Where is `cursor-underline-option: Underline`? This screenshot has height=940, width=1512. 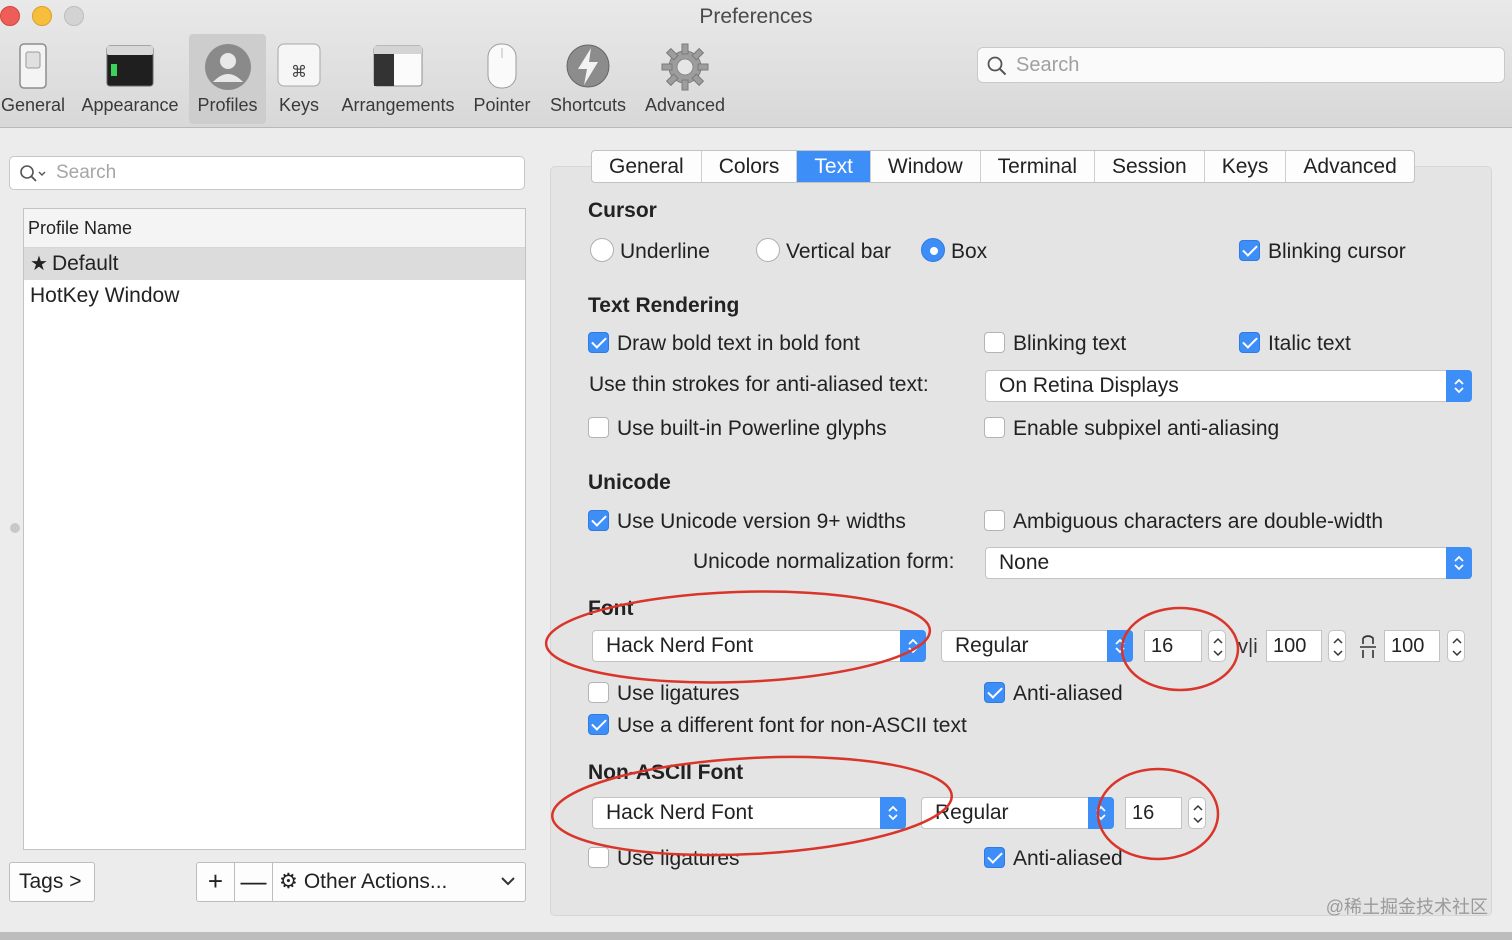
cursor-underline-option: Underline is located at coordinates (650, 251).